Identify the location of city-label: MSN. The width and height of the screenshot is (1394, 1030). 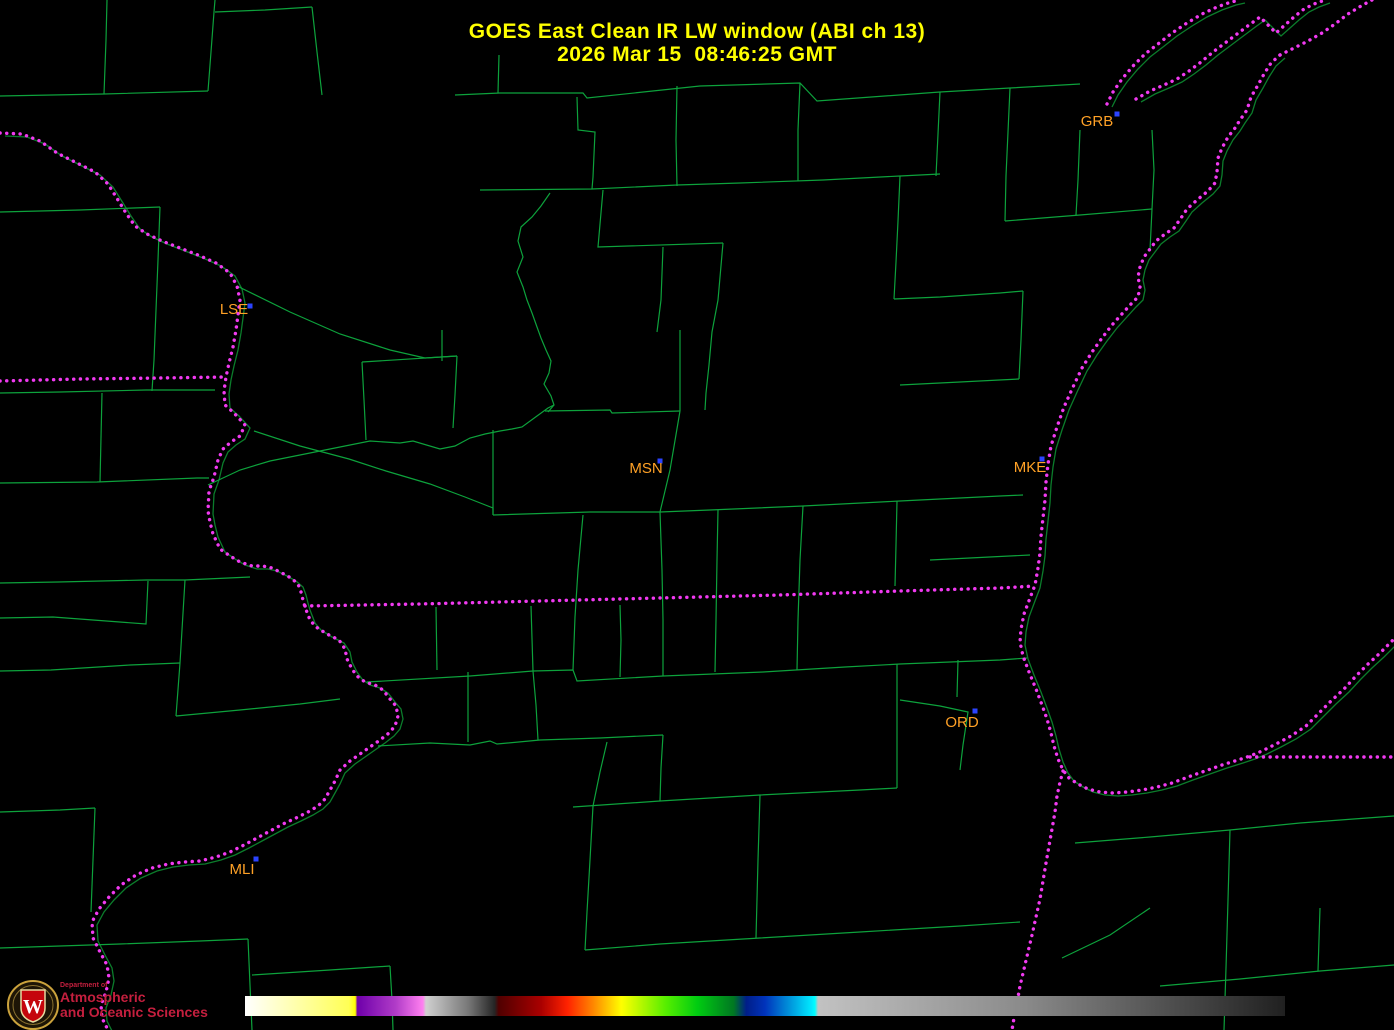
(645, 468).